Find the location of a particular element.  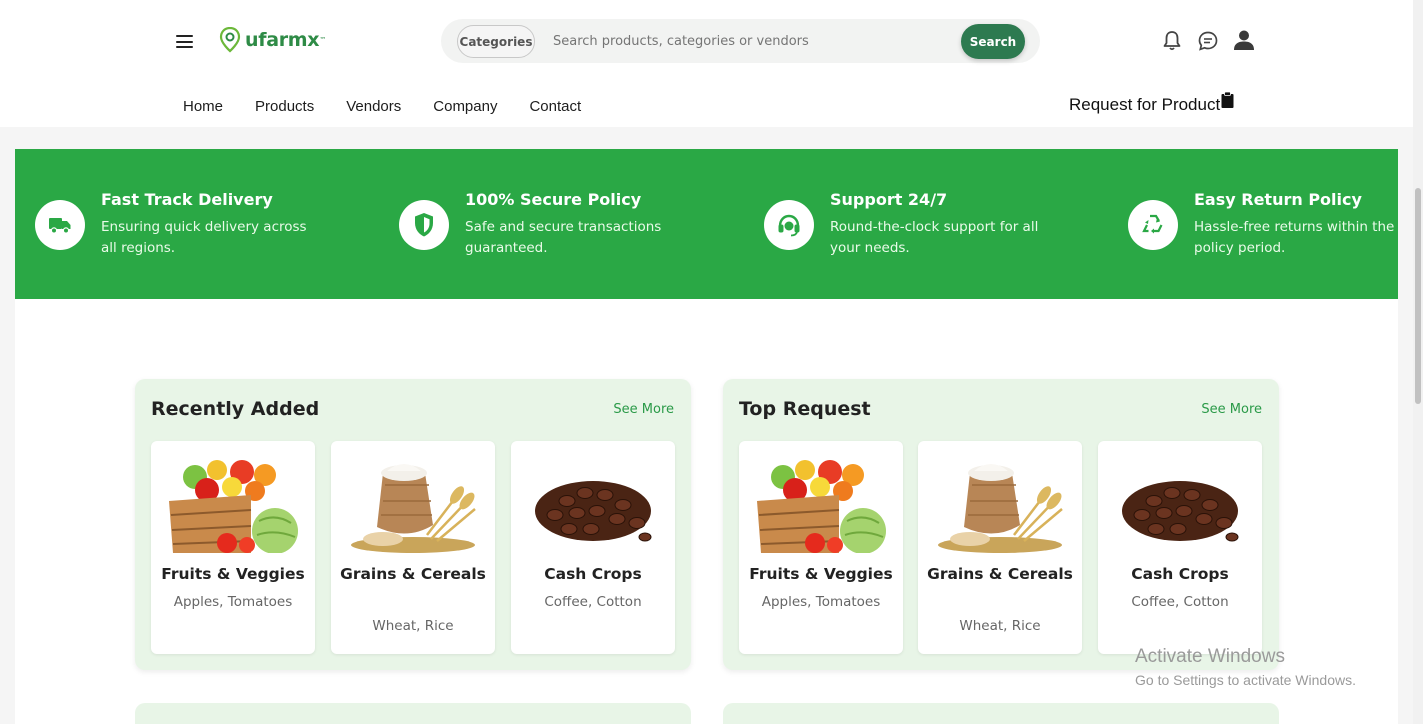

recycle-icon is located at coordinates (1153, 225).